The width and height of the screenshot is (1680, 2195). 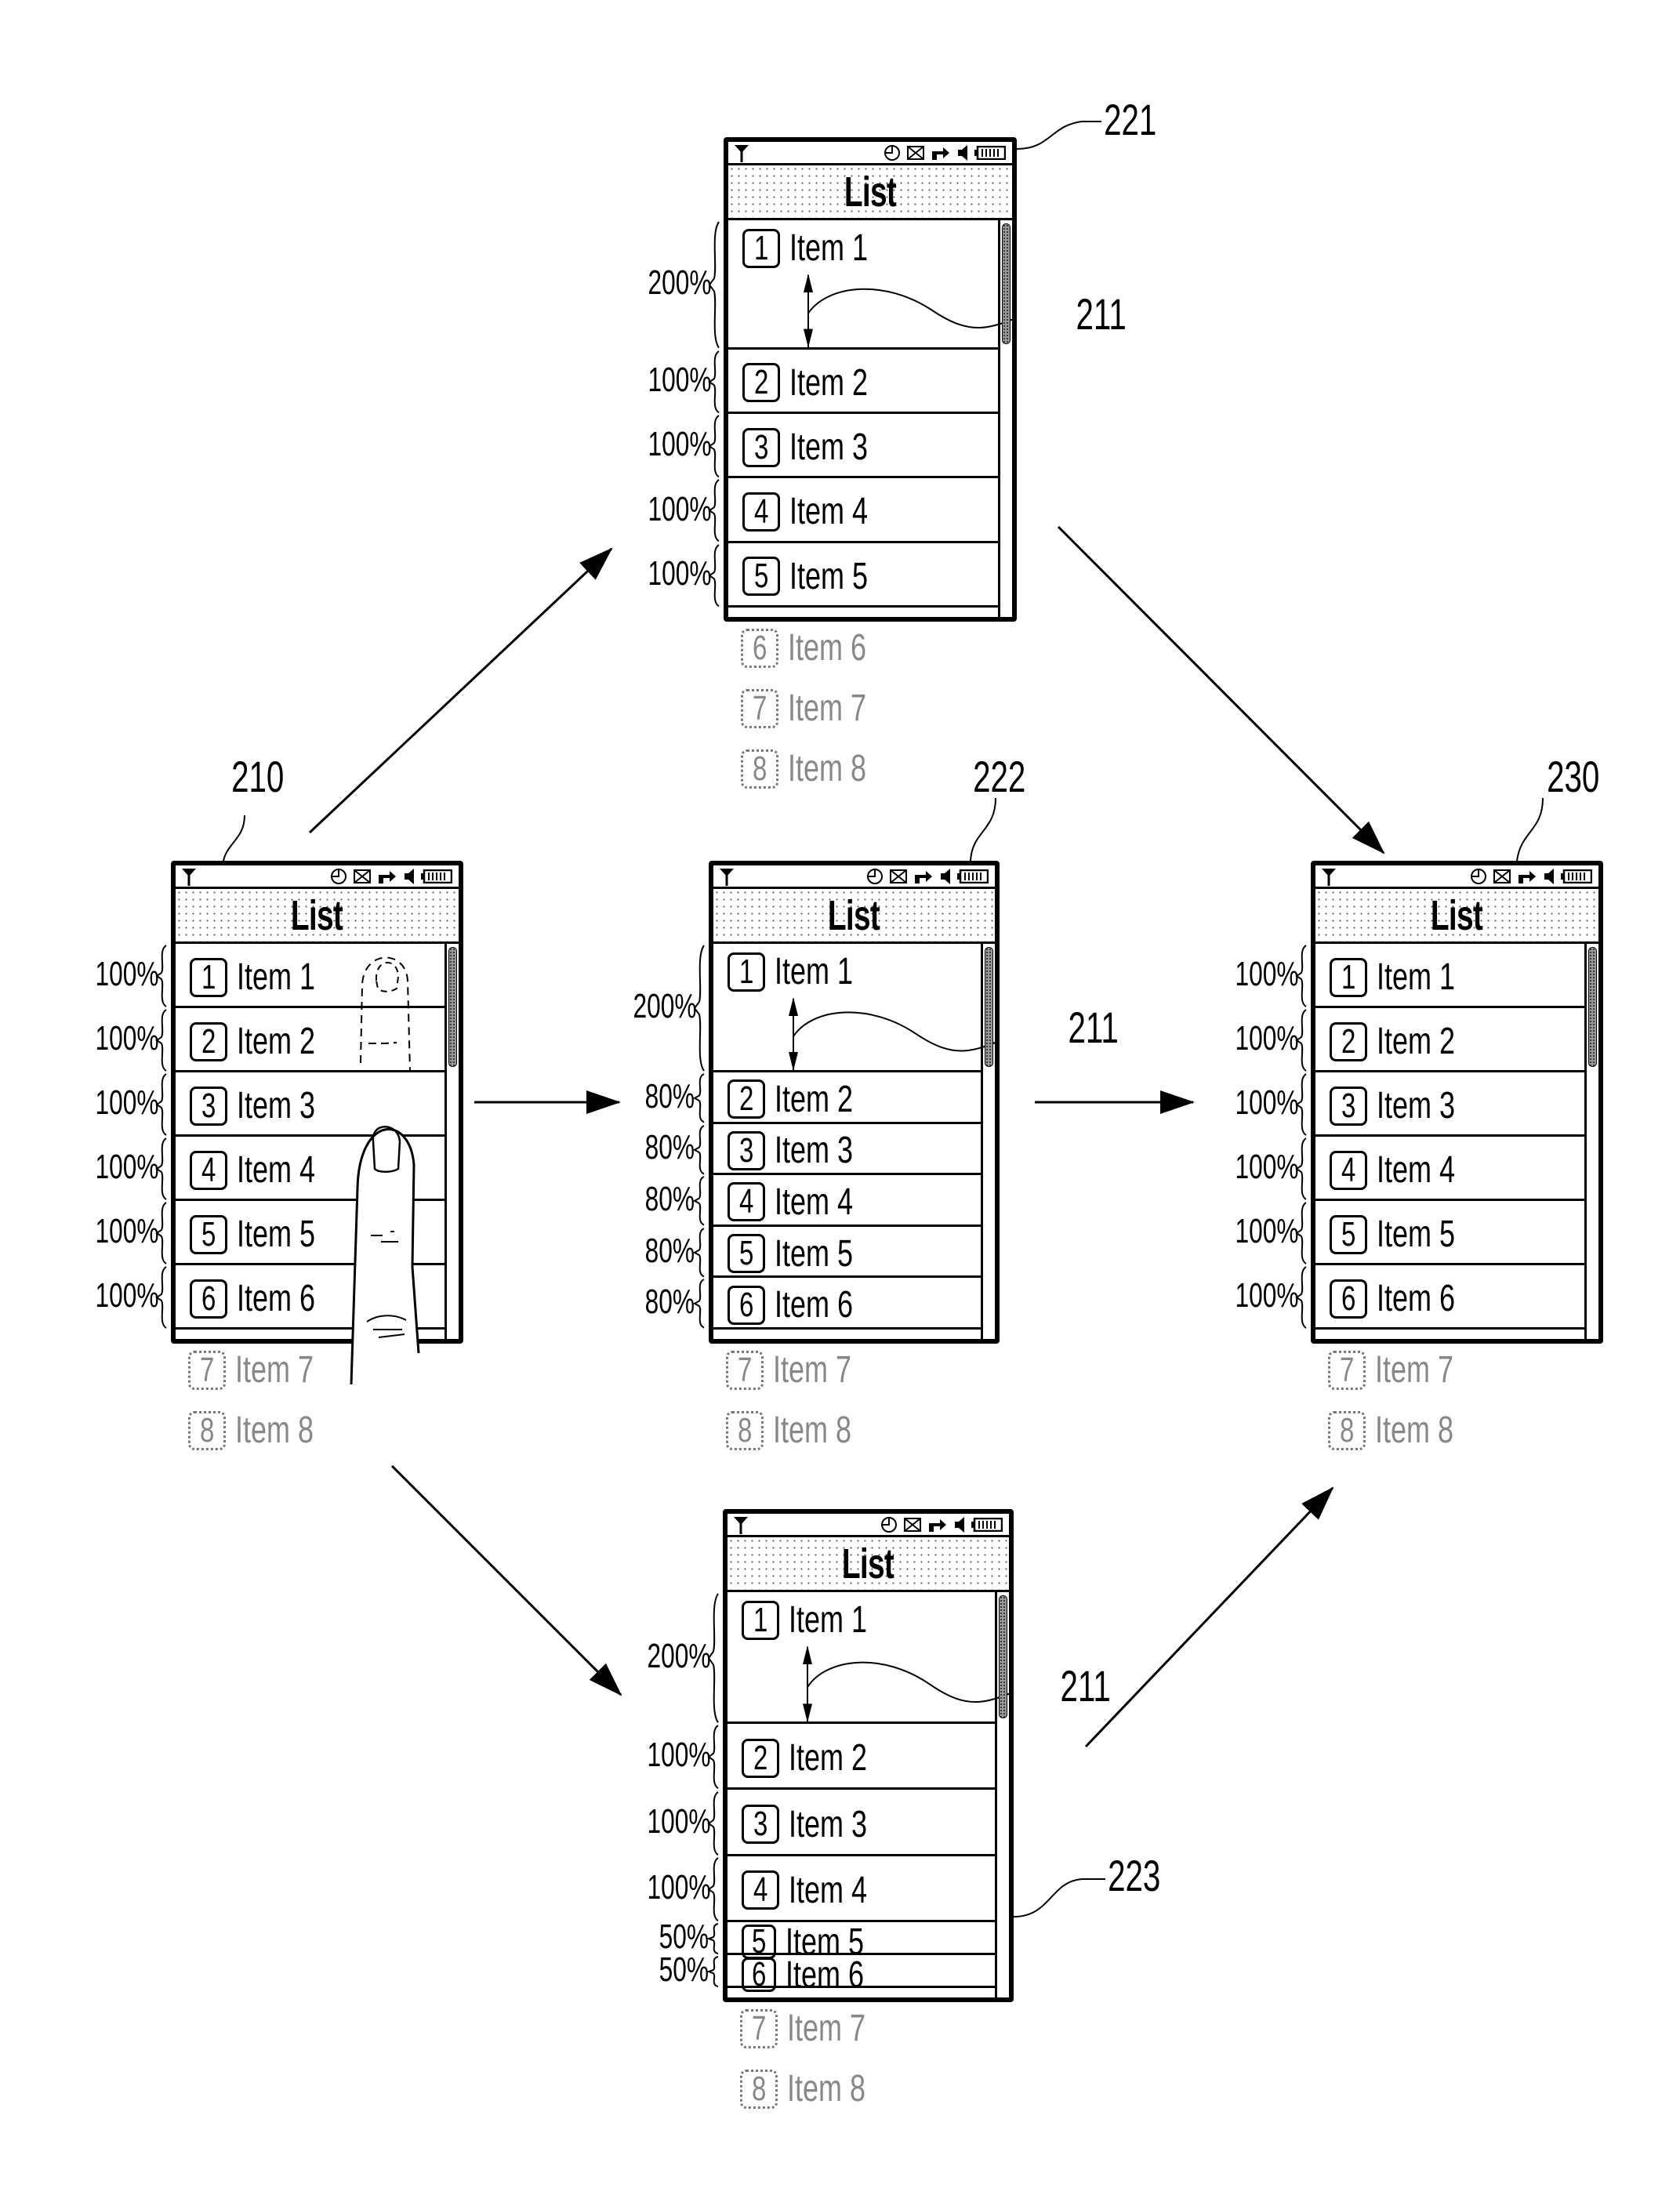 What do you see at coordinates (1085, 1685) in the screenshot?
I see `ref-label-211-c: 211` at bounding box center [1085, 1685].